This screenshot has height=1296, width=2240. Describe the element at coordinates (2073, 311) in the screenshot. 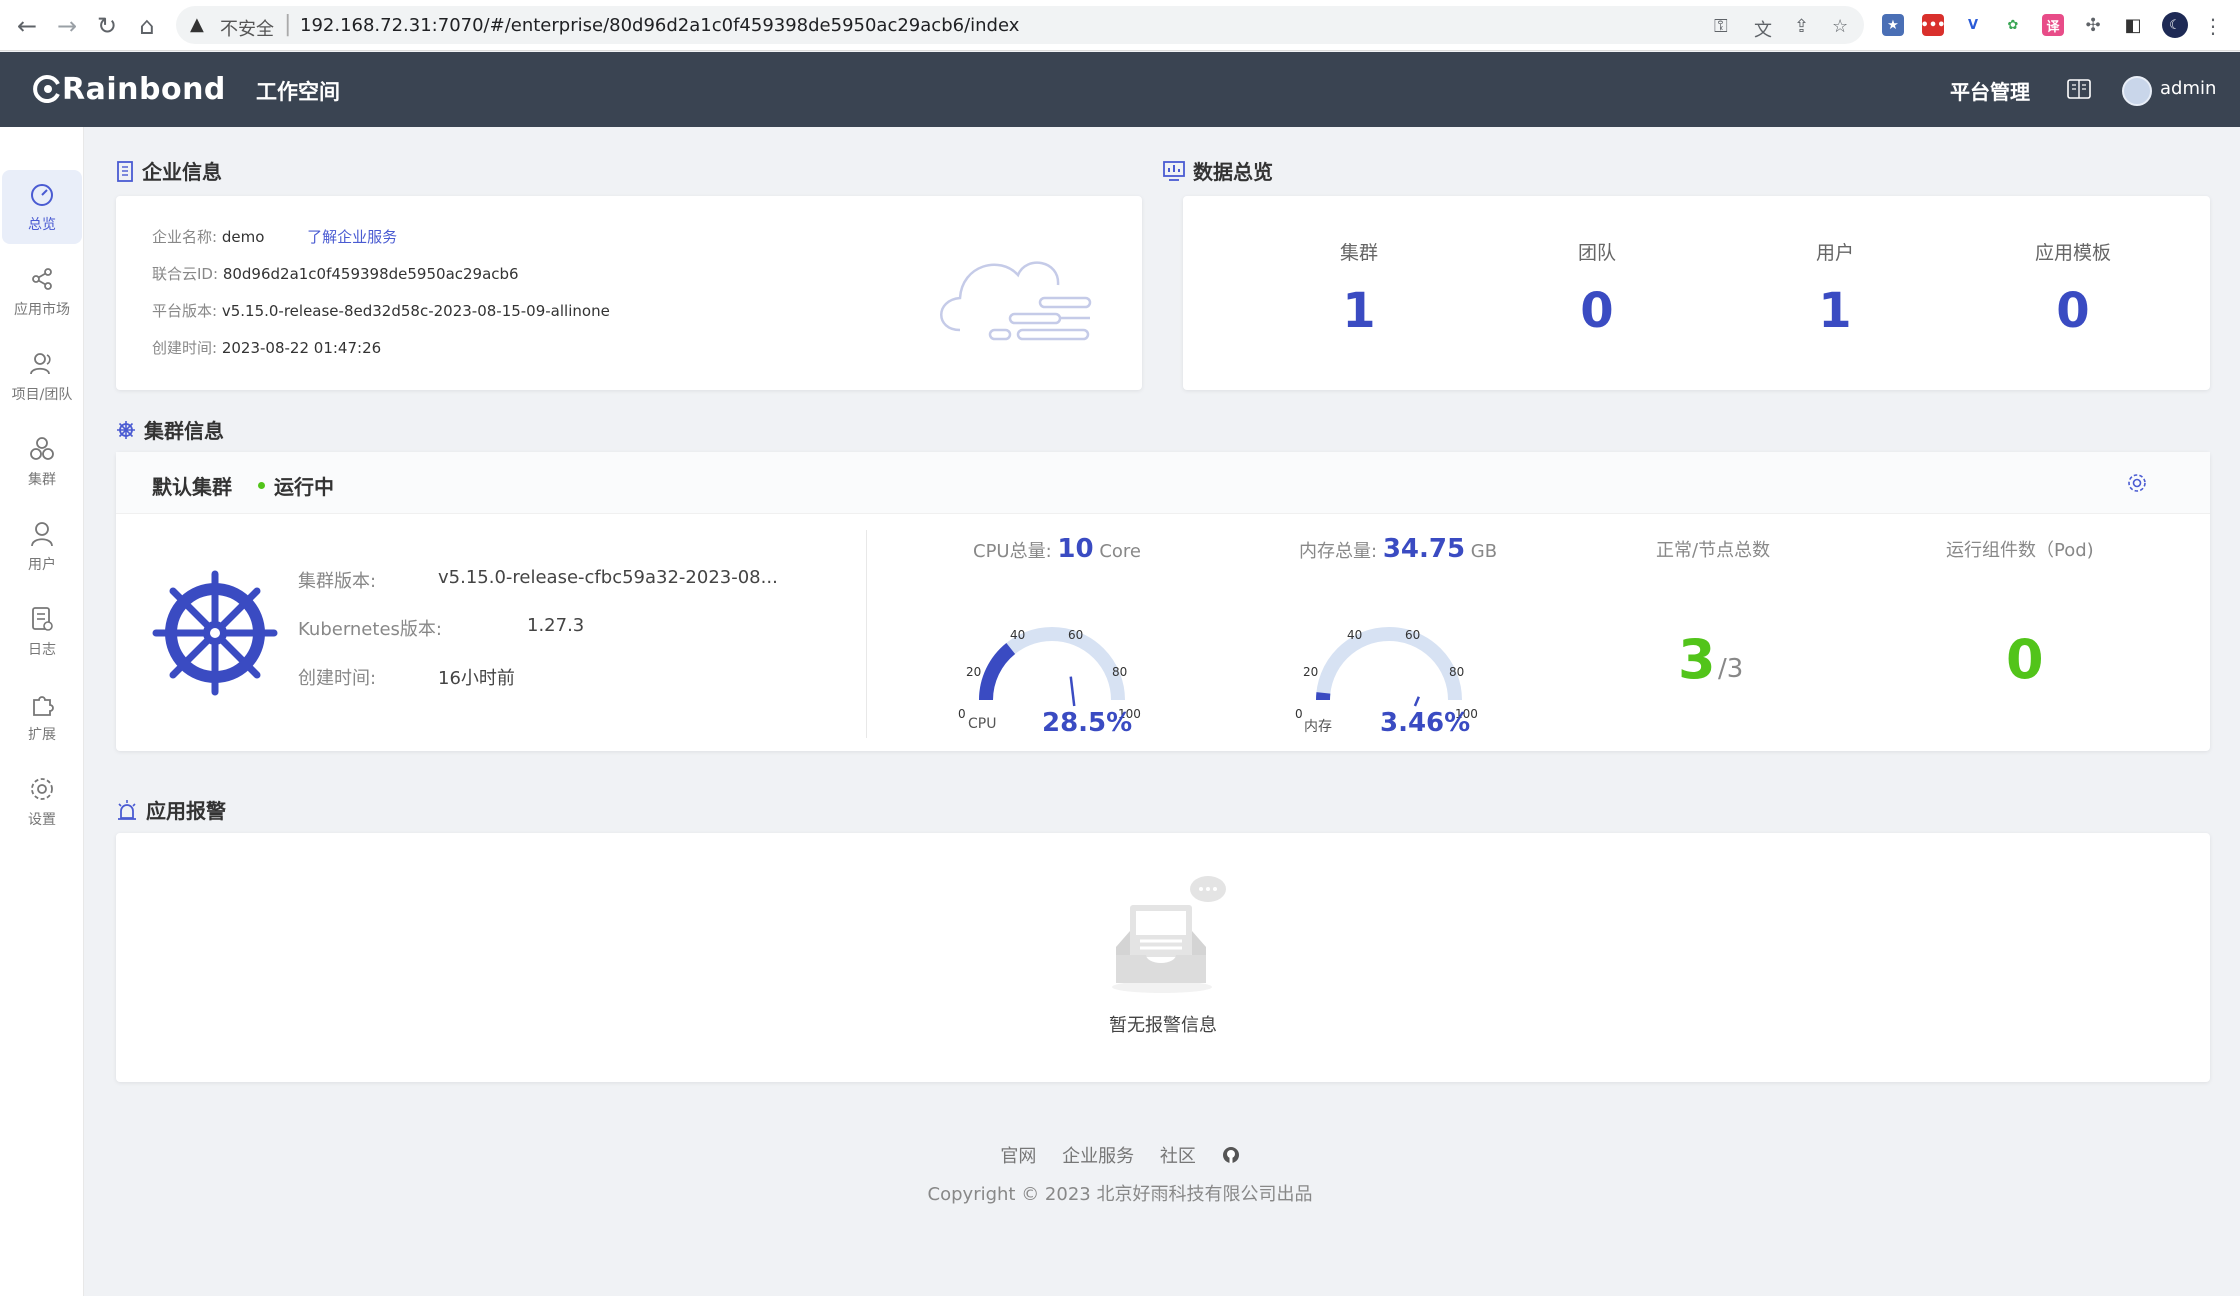

I see `overview-value: 0` at that location.